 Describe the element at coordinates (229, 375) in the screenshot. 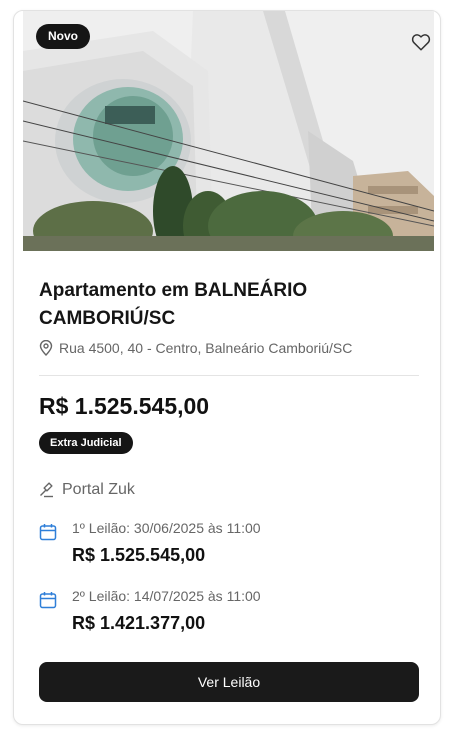

I see `divider` at that location.